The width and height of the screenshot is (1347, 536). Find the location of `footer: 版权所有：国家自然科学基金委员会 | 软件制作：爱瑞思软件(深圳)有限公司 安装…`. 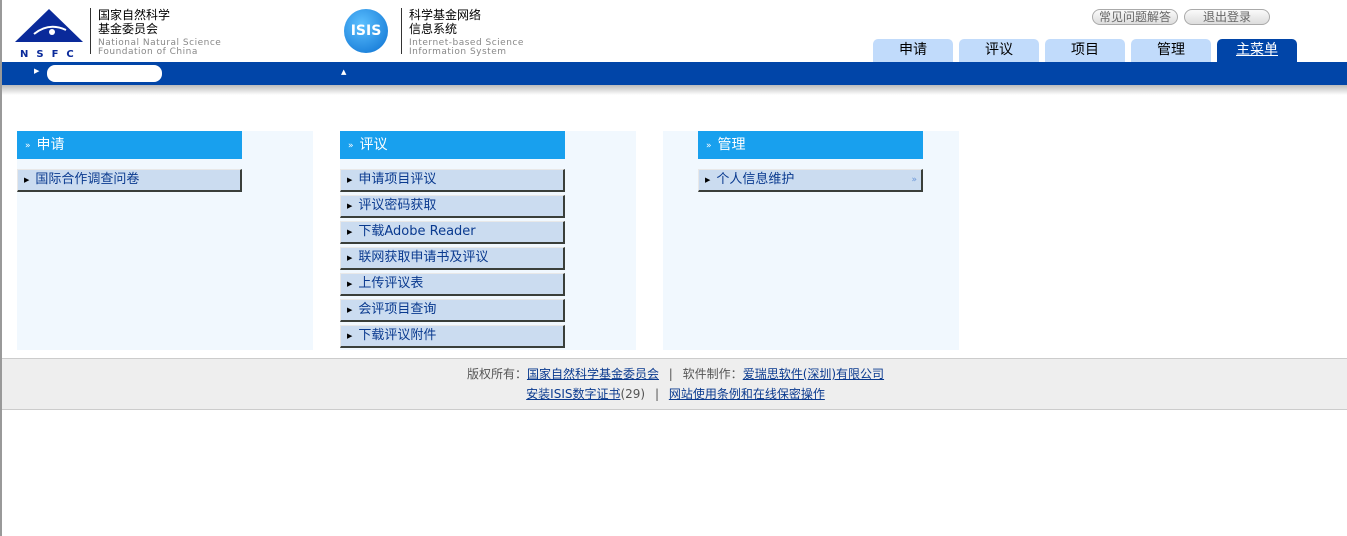

footer: 版权所有：国家自然科学基金委员会 | 软件制作：爱瑞思软件(深圳)有限公司 安装… is located at coordinates (674, 384).